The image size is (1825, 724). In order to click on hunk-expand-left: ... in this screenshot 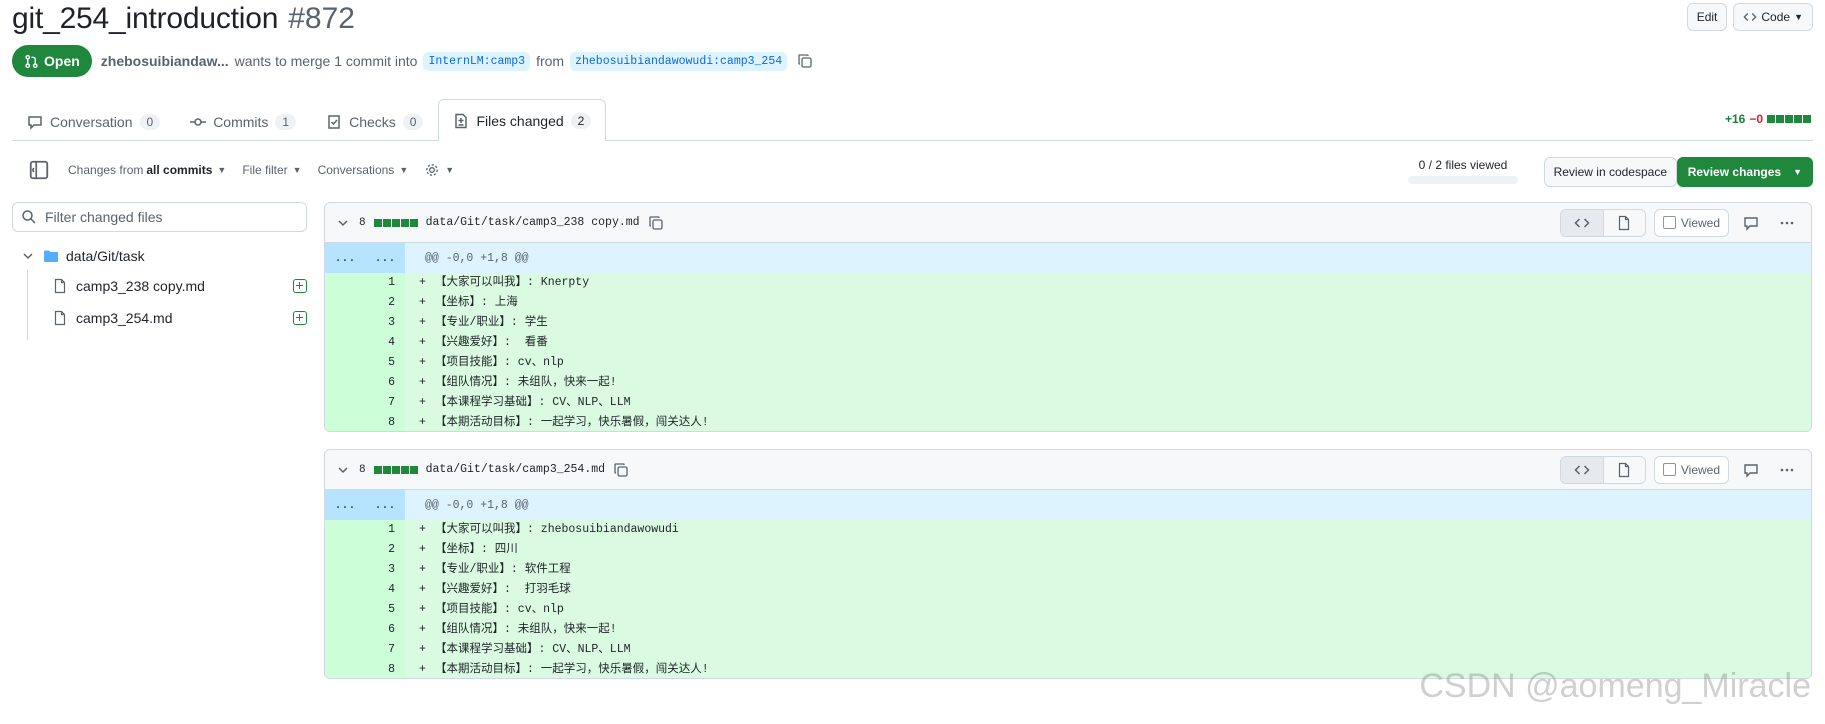, I will do `click(345, 258)`.